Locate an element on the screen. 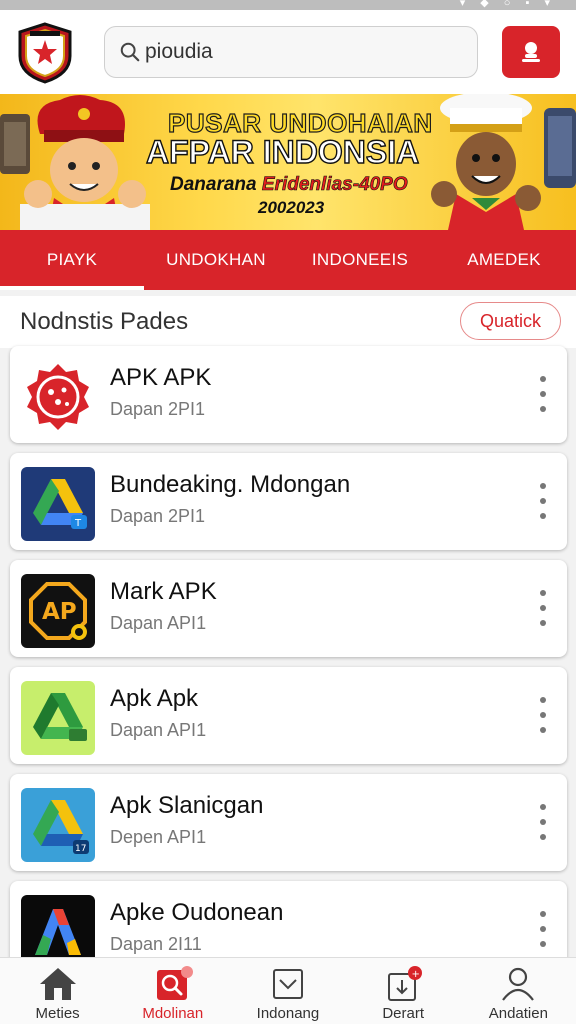 This screenshot has height=1024, width=576. banner-subtitle: Danarana Eridenlias-40PO is located at coordinates (289, 185).